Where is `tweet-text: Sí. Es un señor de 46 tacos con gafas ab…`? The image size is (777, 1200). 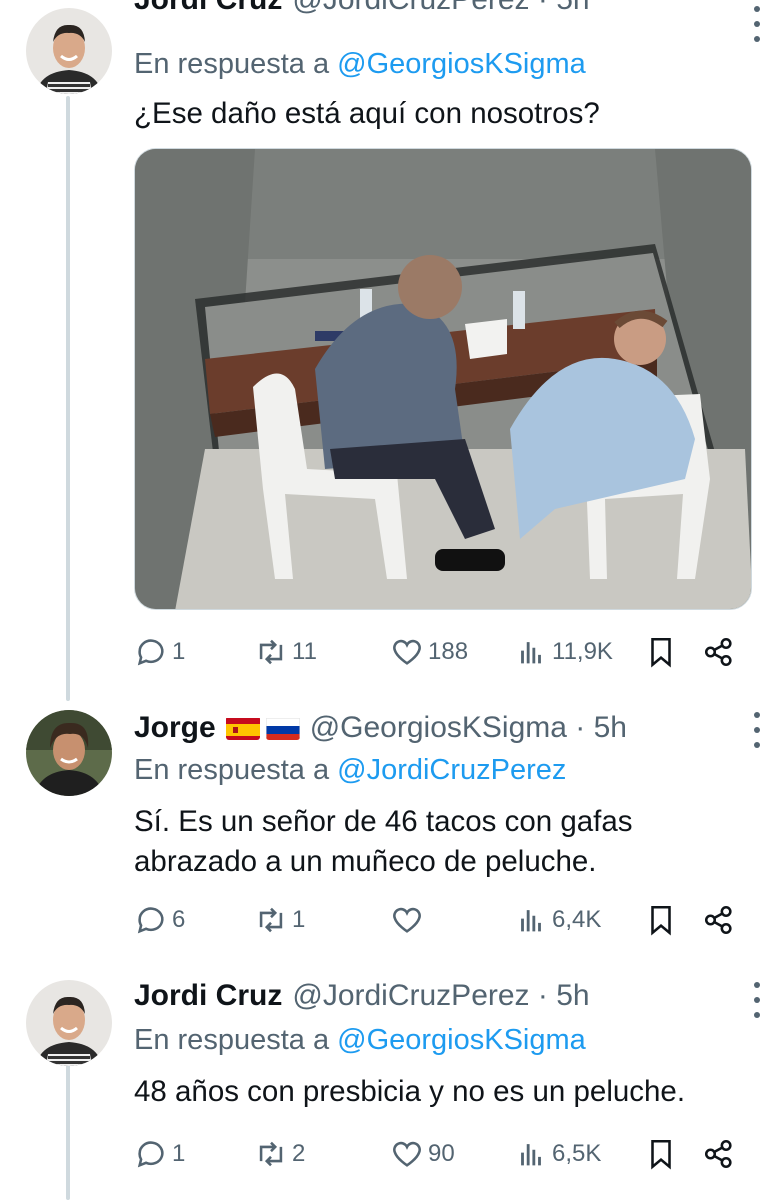
tweet-text: Sí. Es un señor de 46 tacos con gafas ab… is located at coordinates (444, 842).